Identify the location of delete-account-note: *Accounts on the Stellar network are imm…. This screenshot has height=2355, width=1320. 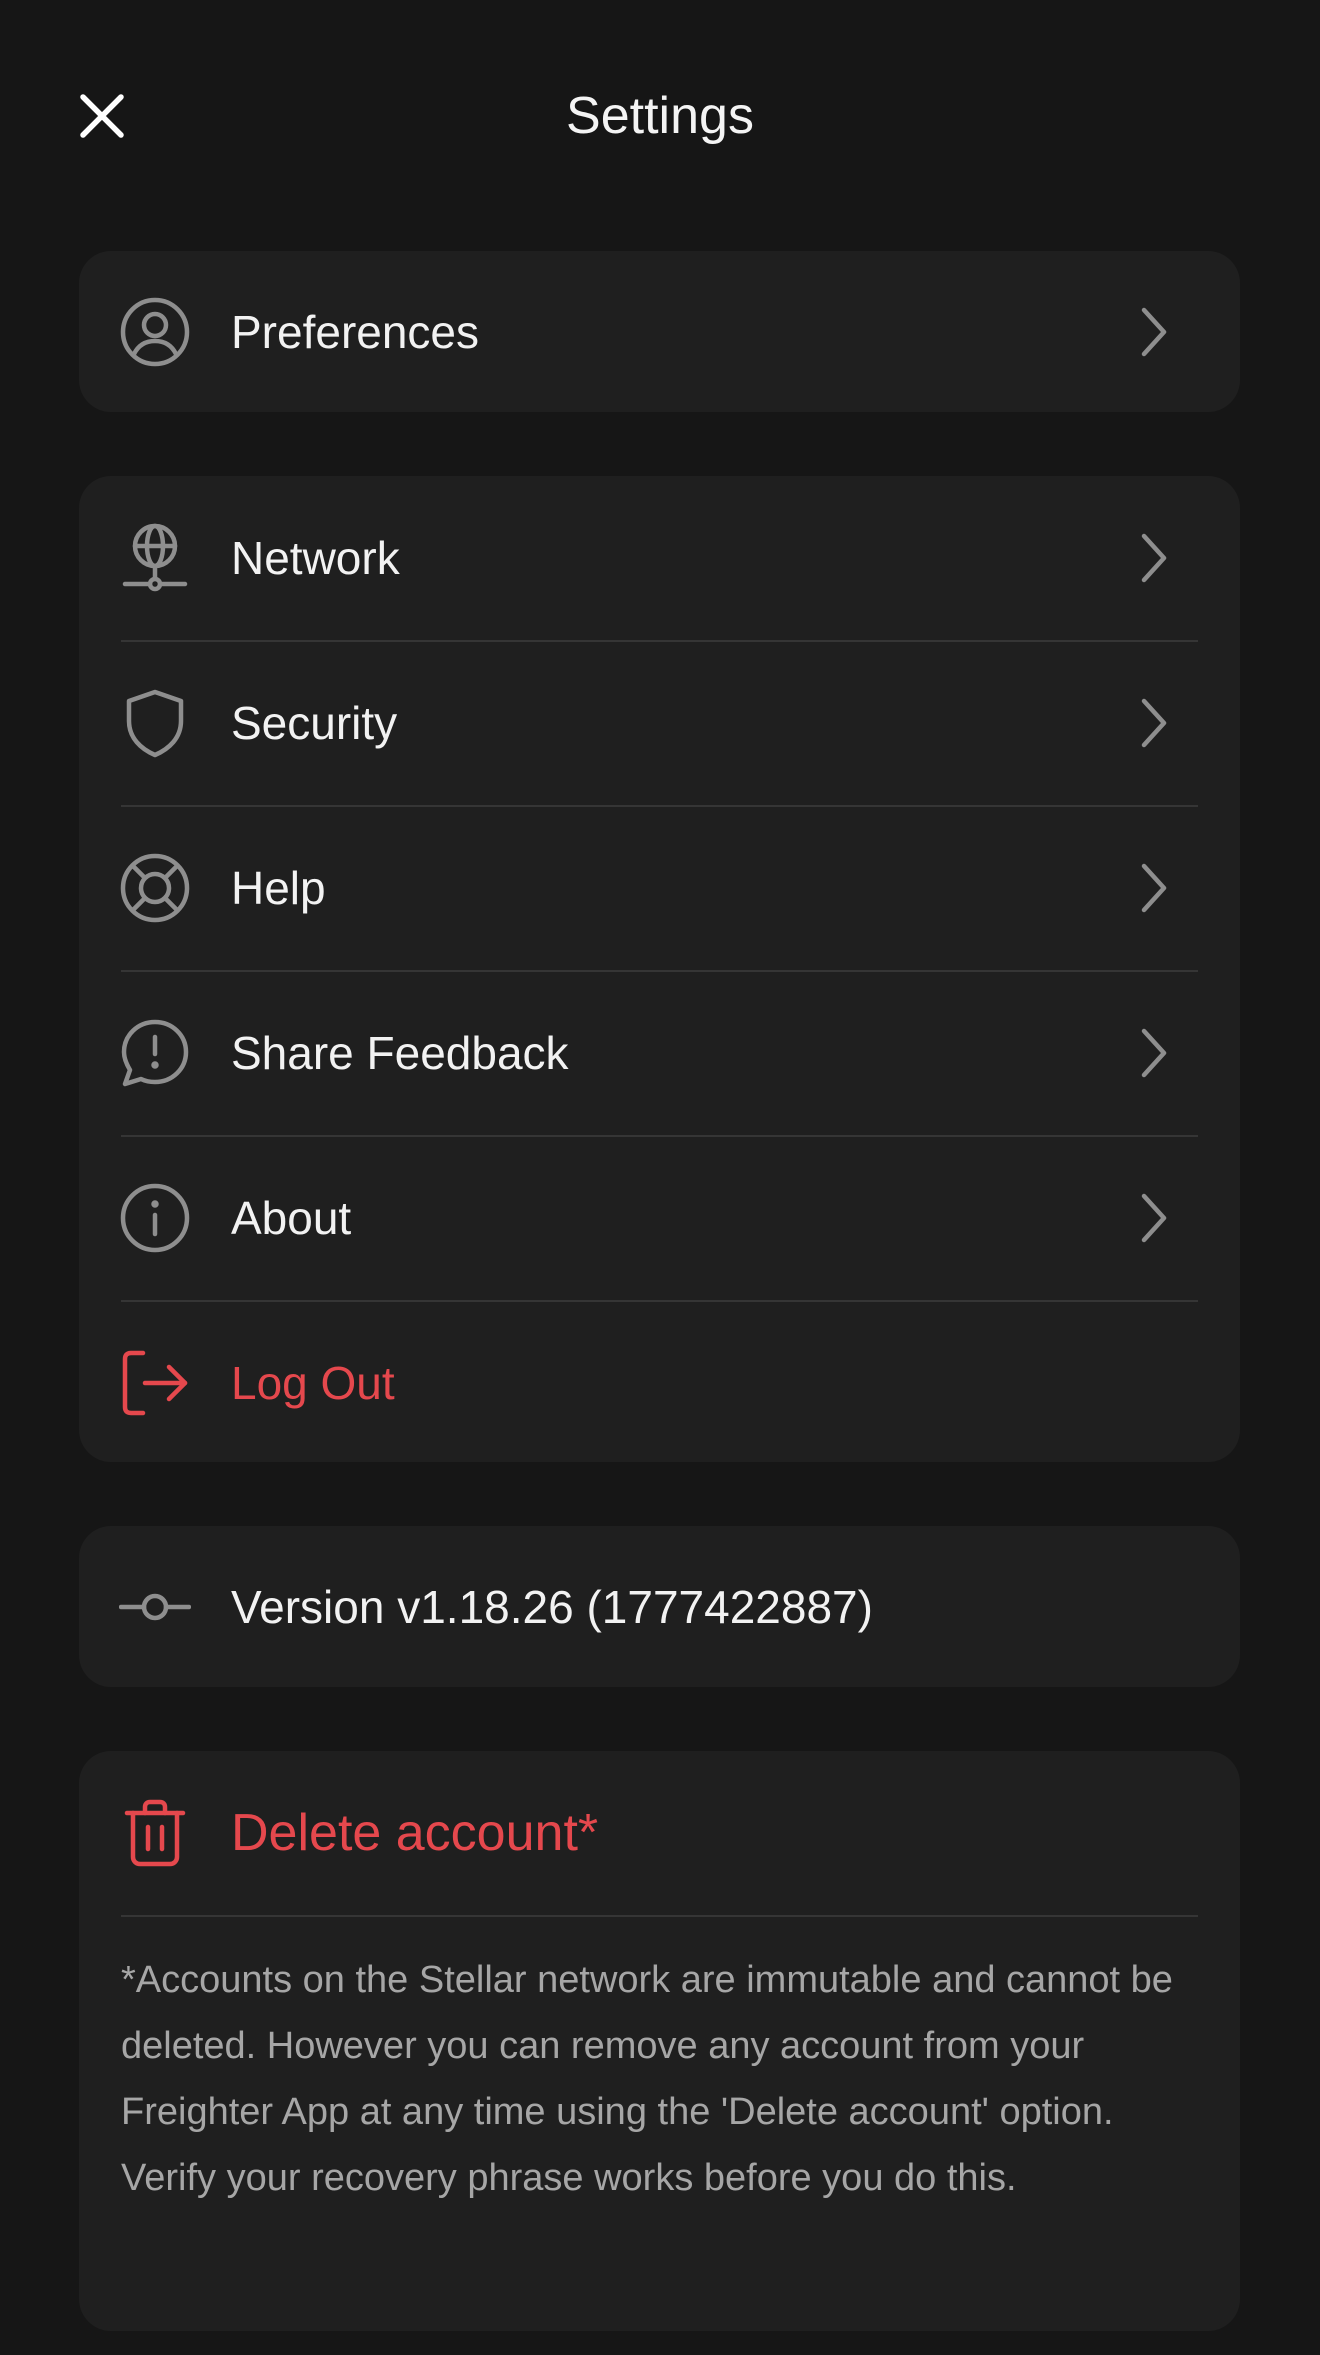
(659, 2083).